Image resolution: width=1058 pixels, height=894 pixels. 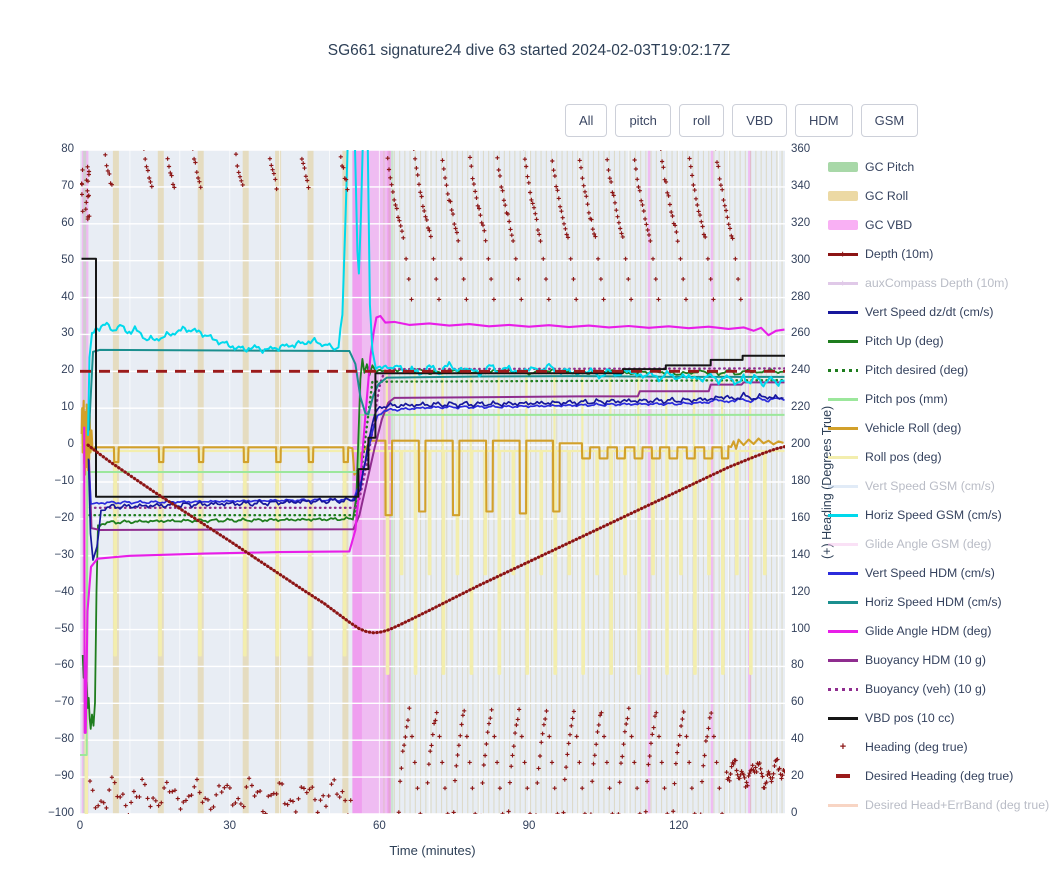 I want to click on legend-item-vert-hdm: Vert Speed HDM (cm/s), so click(x=911, y=573).